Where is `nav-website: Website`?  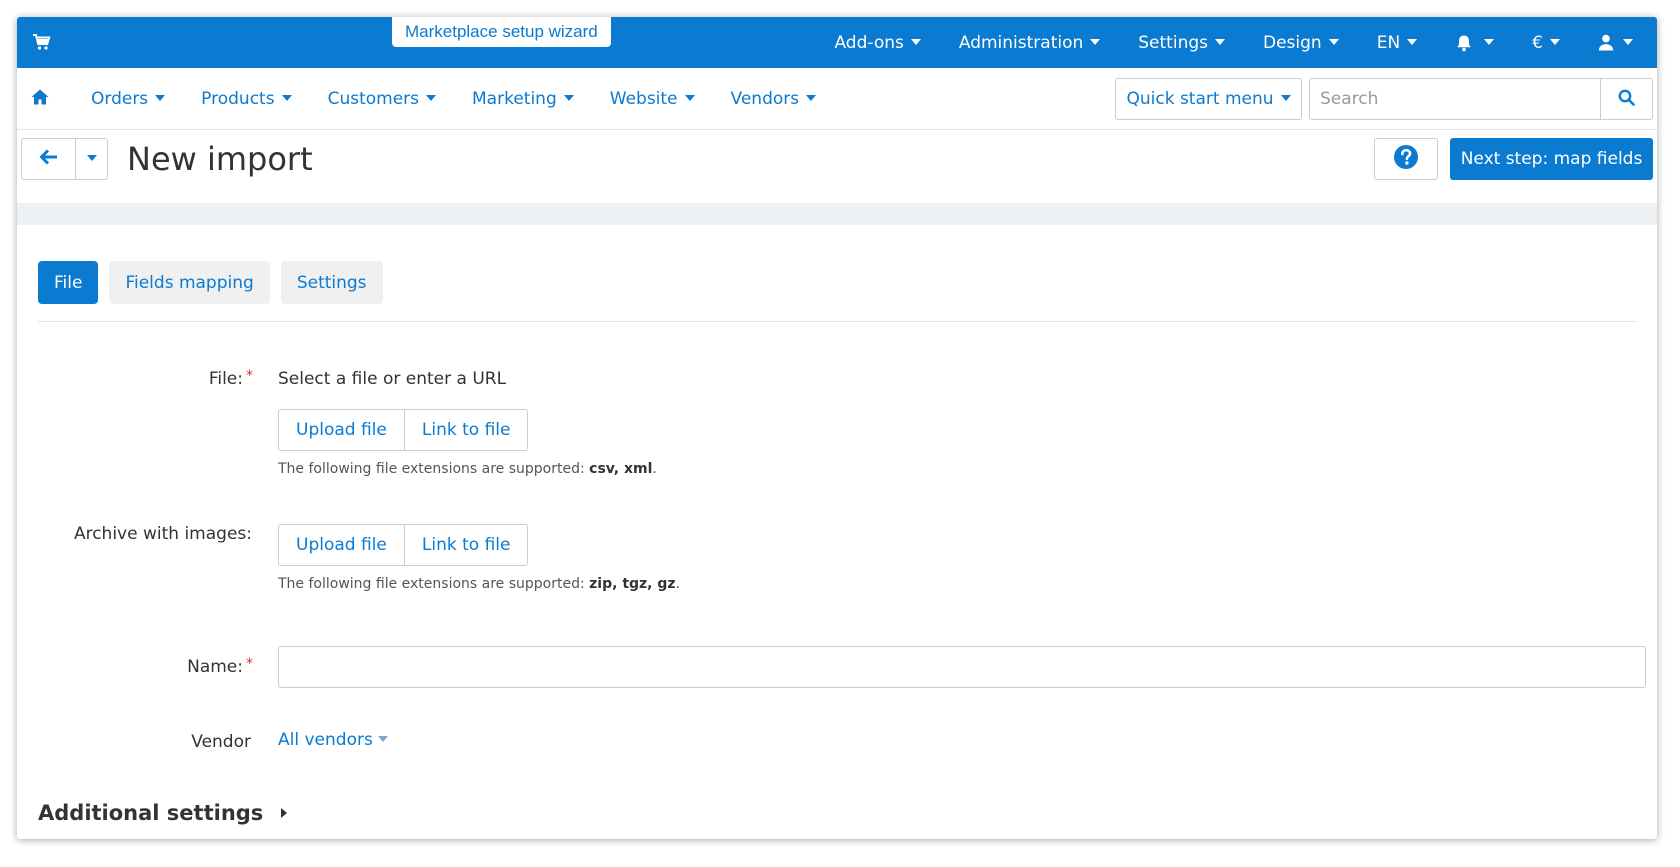
nav-website: Website is located at coordinates (652, 99).